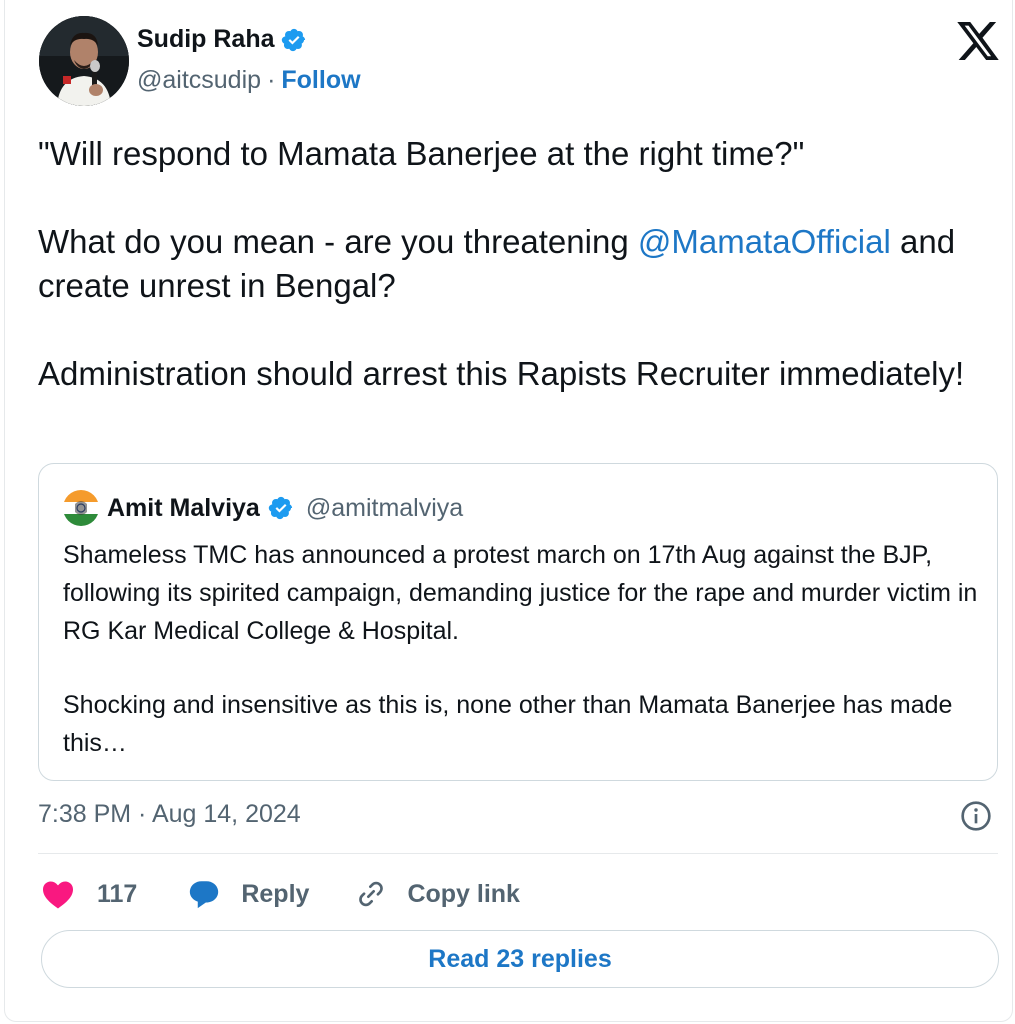 This screenshot has width=1015, height=1024. Describe the element at coordinates (117, 893) in the screenshot. I see `like-count: 117` at that location.